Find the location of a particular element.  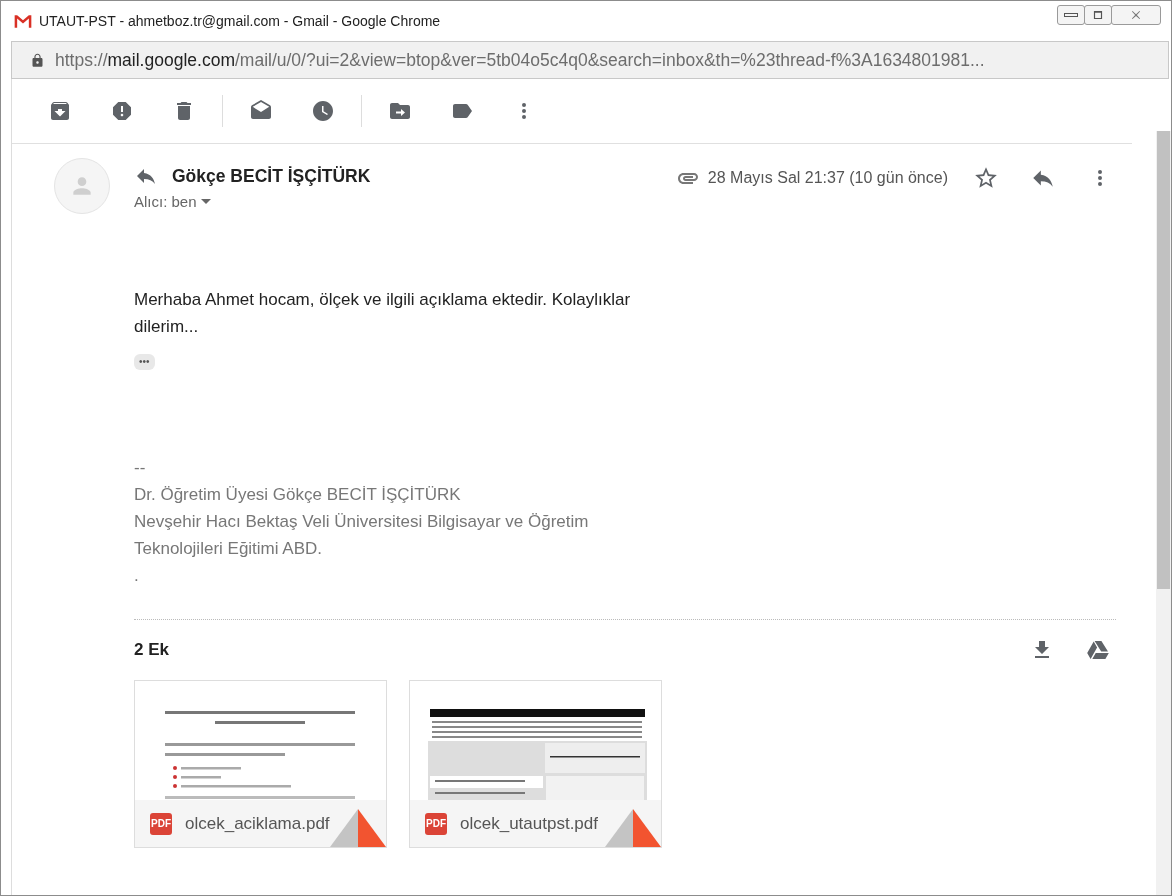

message-date: 28 Mayıs Sal 21:37 (10 gün önce) is located at coordinates (827, 178).